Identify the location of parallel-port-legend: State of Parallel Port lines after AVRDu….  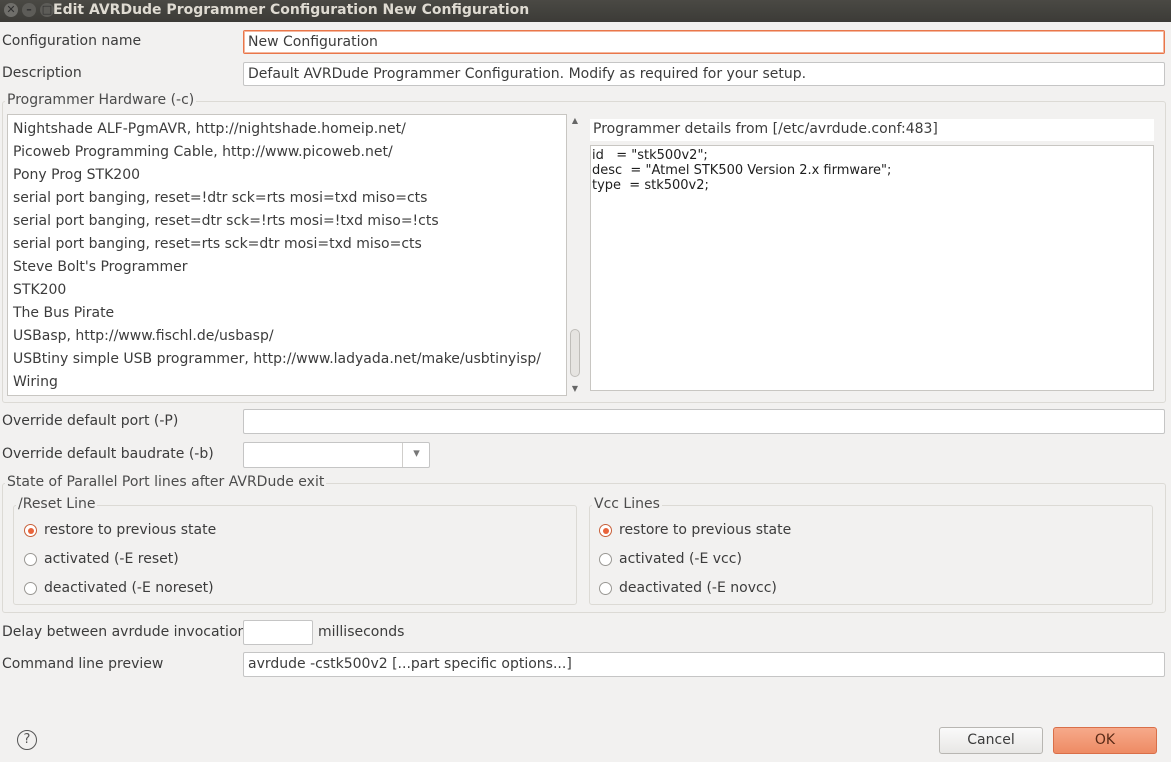
(166, 482).